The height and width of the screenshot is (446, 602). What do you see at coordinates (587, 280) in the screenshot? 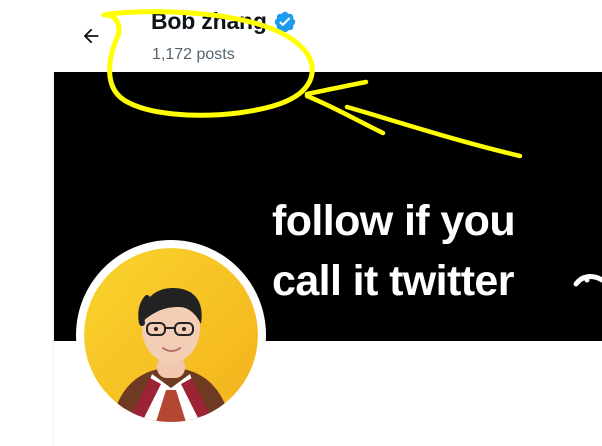
I see `partial-emoji-icon` at bounding box center [587, 280].